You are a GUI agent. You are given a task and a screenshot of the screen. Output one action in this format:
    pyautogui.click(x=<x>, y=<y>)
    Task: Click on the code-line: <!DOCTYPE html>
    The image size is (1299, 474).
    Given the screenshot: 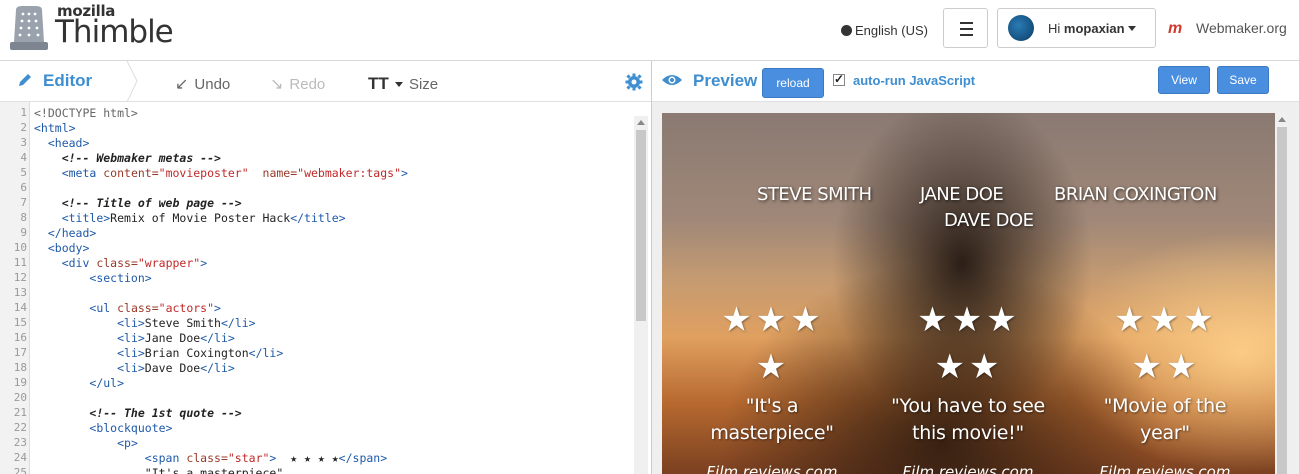 What is the action you would take?
    pyautogui.click(x=86, y=113)
    